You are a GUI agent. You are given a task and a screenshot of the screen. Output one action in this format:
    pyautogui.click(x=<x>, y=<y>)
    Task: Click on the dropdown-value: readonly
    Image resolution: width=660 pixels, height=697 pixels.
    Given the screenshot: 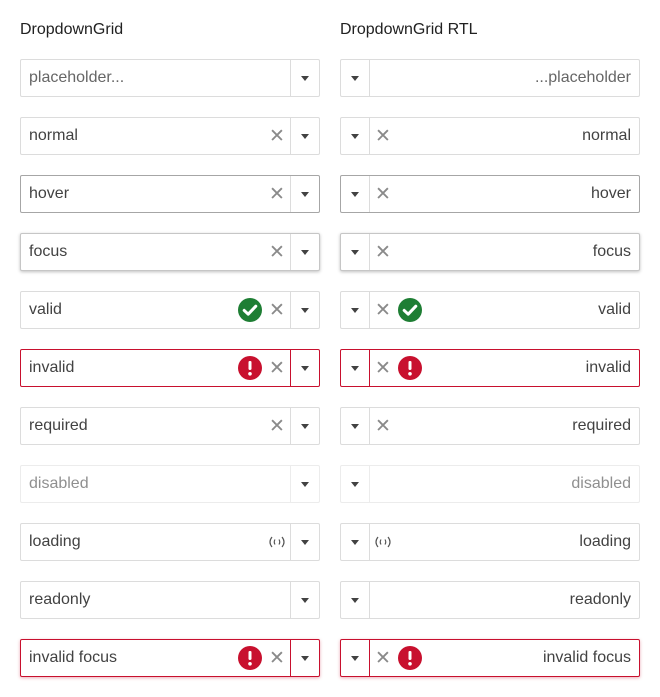 What is the action you would take?
    pyautogui.click(x=60, y=599)
    